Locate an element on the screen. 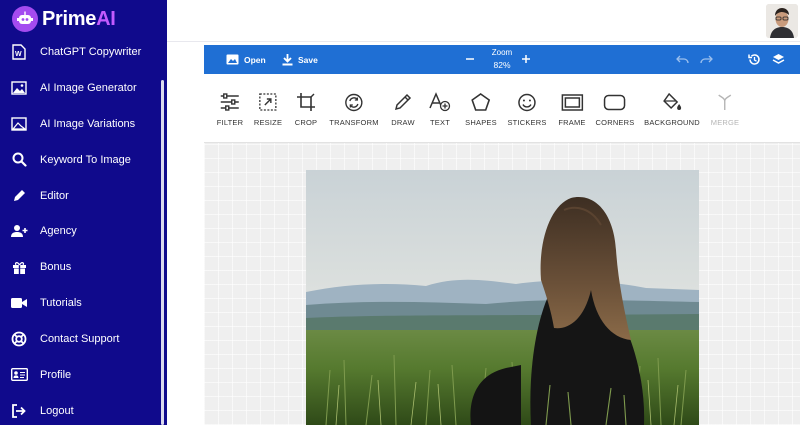  open-button: Open is located at coordinates (246, 59).